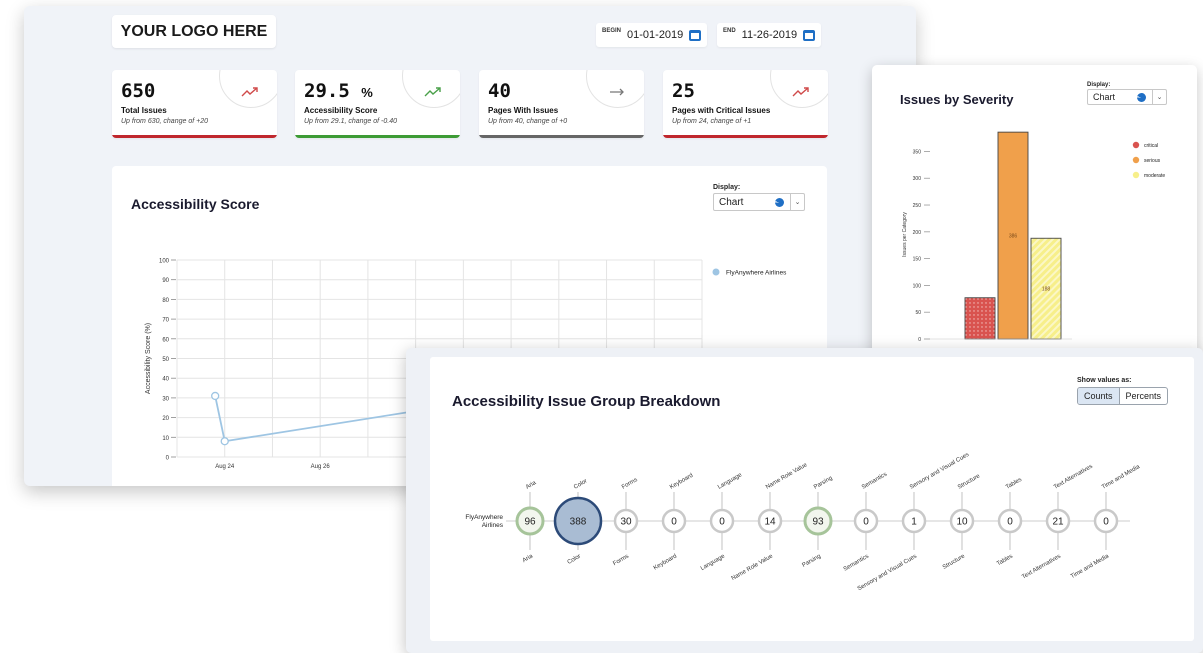 Image resolution: width=1203 pixels, height=653 pixels. Describe the element at coordinates (528, 121) in the screenshot. I see `kpi-change: Up from 40, change of +0` at that location.